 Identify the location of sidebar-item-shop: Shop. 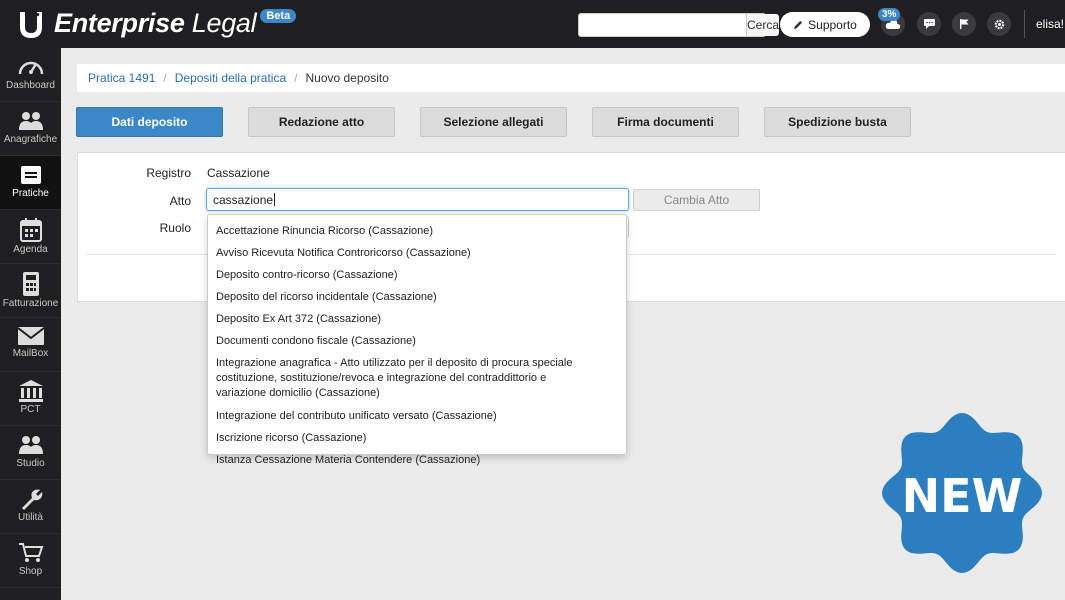
(30, 561).